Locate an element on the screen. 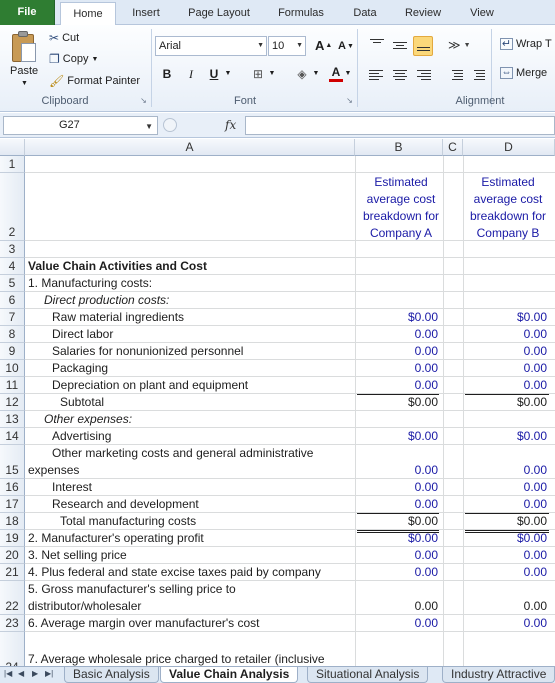 The width and height of the screenshot is (555, 683). align-center-icon is located at coordinates (400, 75).